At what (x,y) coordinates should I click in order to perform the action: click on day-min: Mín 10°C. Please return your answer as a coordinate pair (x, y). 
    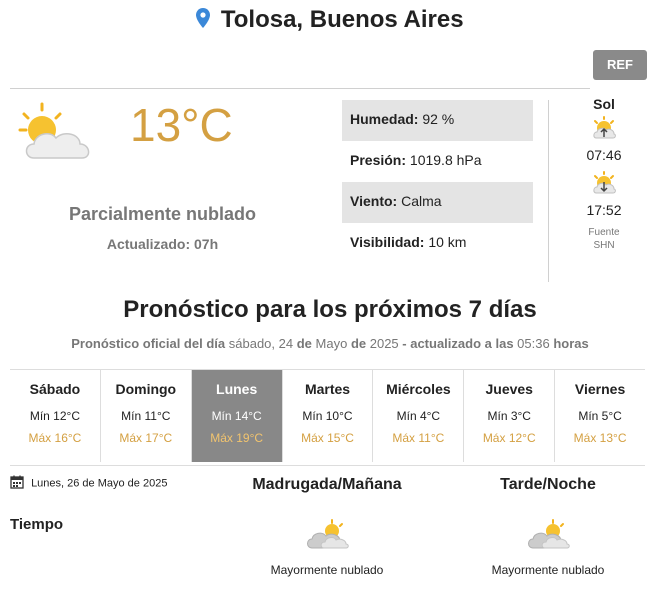
    Looking at the image, I should click on (327, 416).